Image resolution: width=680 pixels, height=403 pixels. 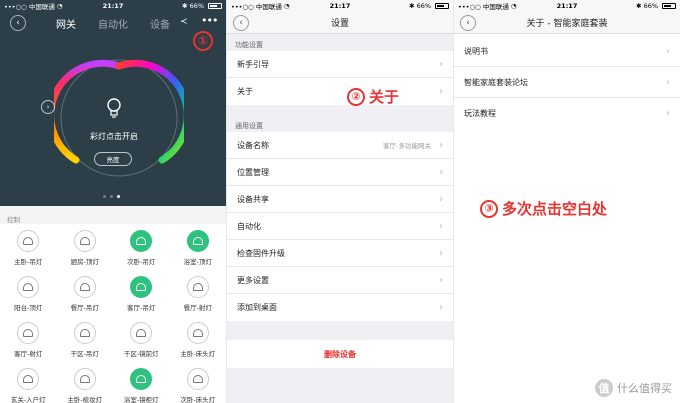 I want to click on device-label: 玄关-入户灯, so click(x=28, y=399).